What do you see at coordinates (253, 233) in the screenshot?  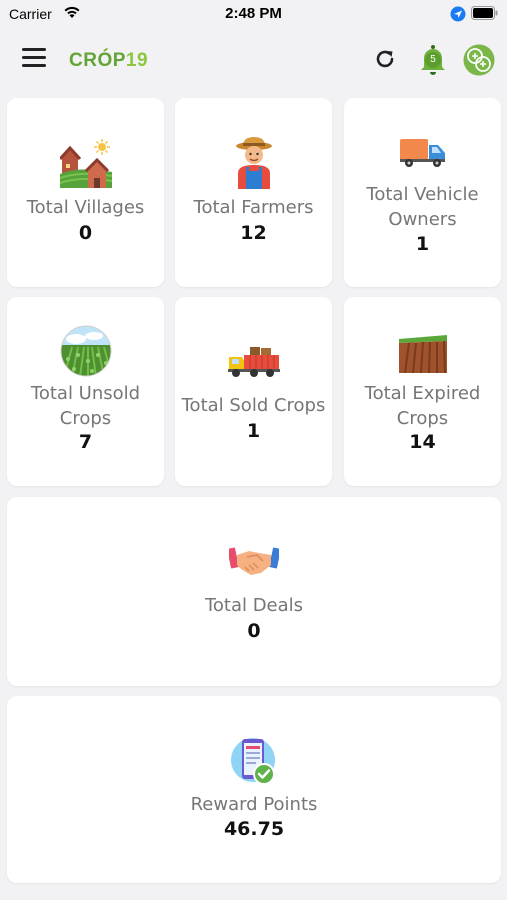 I see `card-value: 12` at bounding box center [253, 233].